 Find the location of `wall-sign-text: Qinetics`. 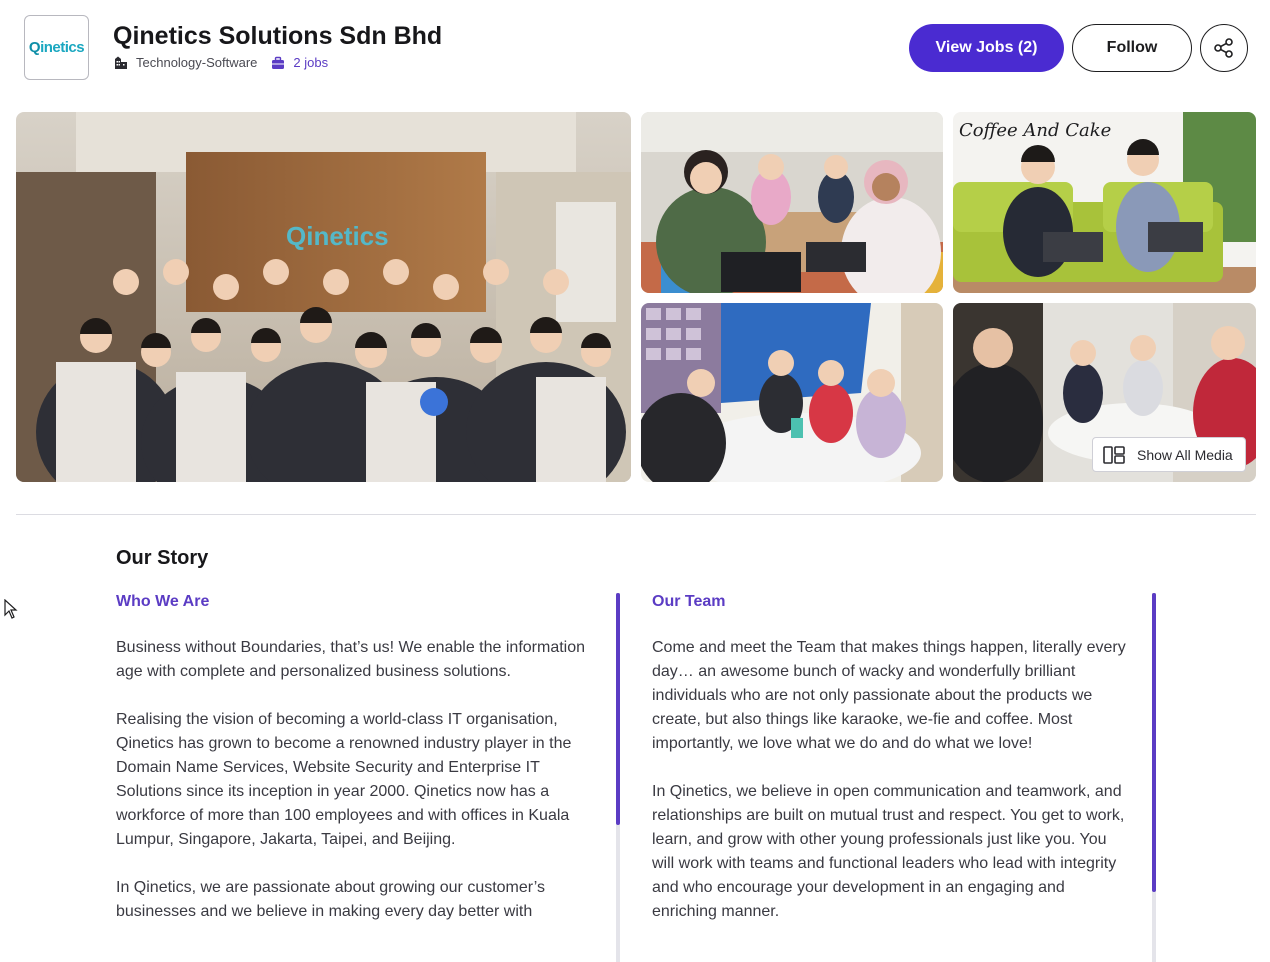

wall-sign-text: Qinetics is located at coordinates (337, 236).